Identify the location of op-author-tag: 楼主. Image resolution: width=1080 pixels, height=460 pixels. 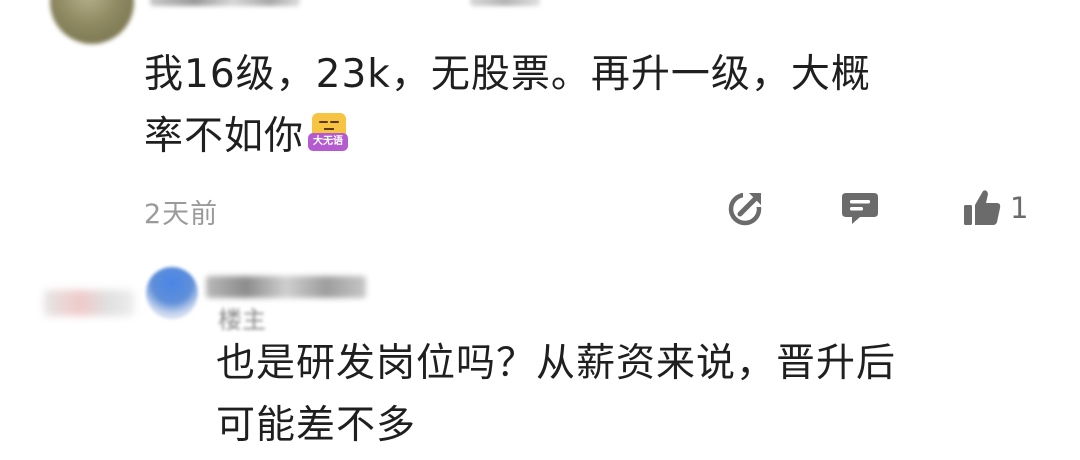
(242, 320).